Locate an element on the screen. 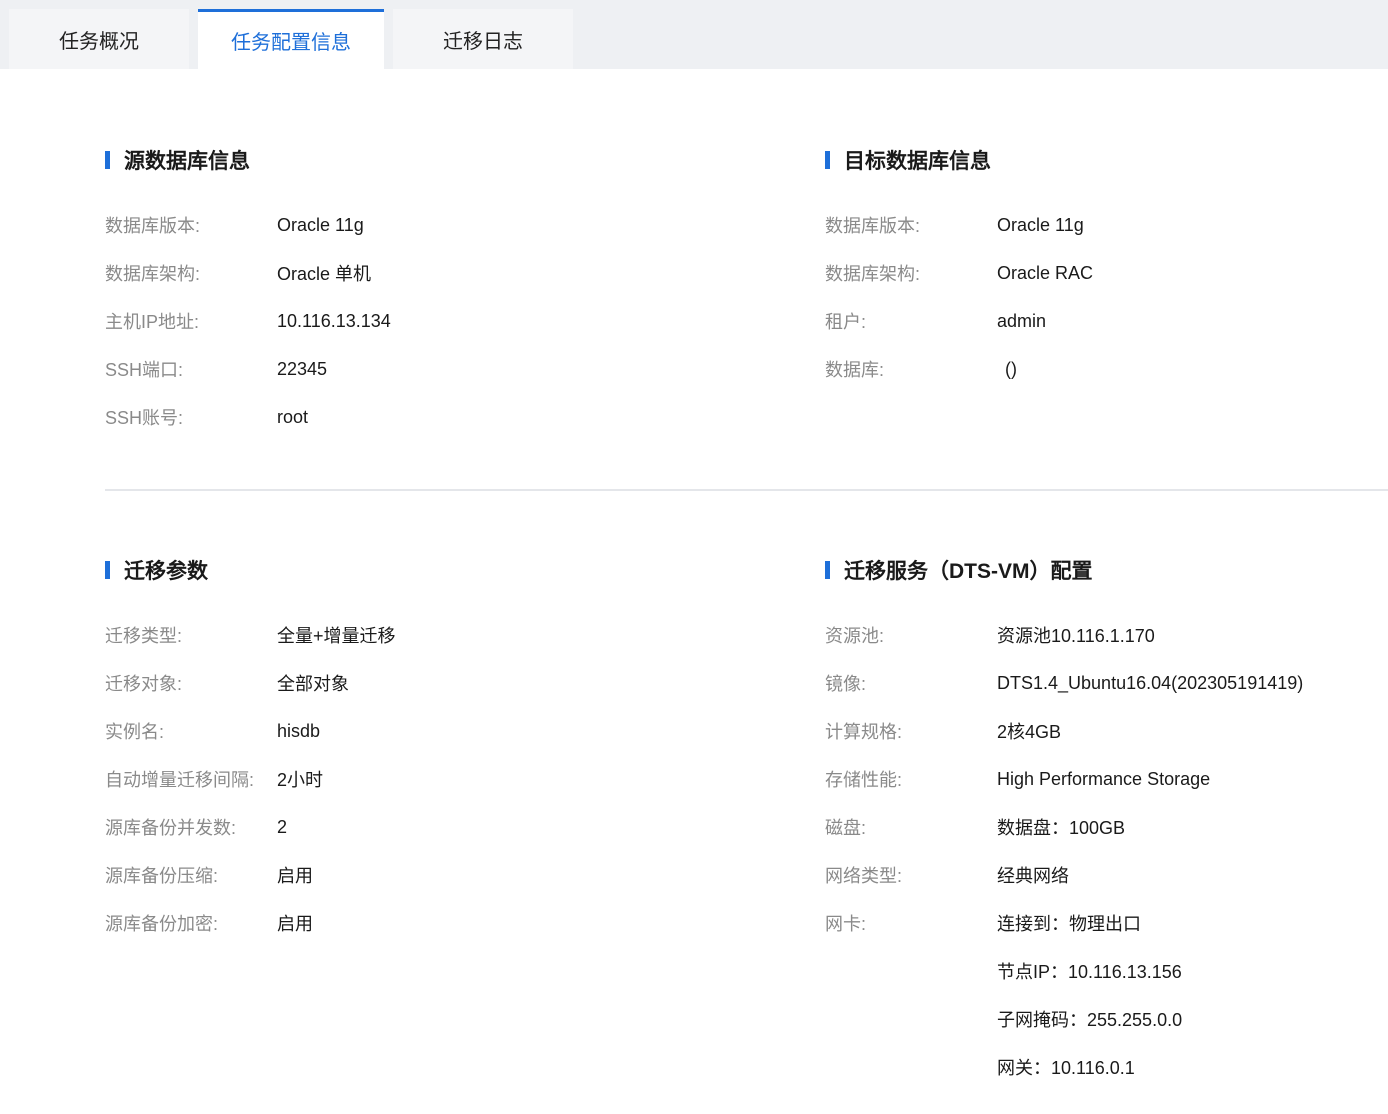 This screenshot has height=1114, width=1388. section-title: 迁移参数 is located at coordinates (156, 570).